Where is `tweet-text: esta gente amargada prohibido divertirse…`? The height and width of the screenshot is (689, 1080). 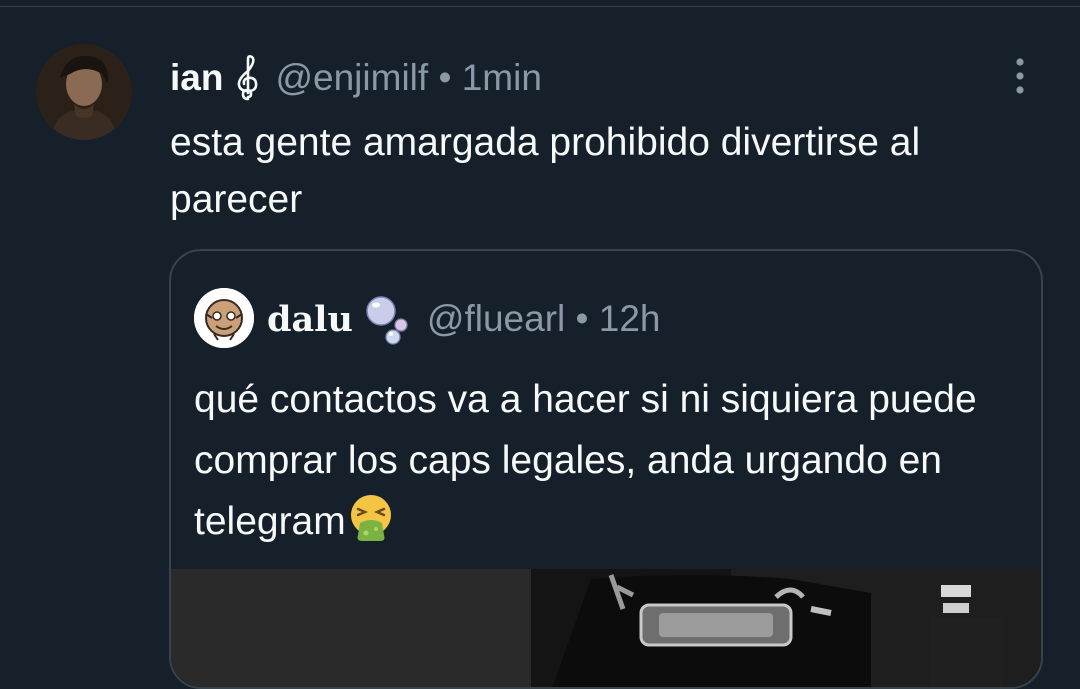
tweet-text: esta gente amargada prohibido divertirse… is located at coordinates (545, 171).